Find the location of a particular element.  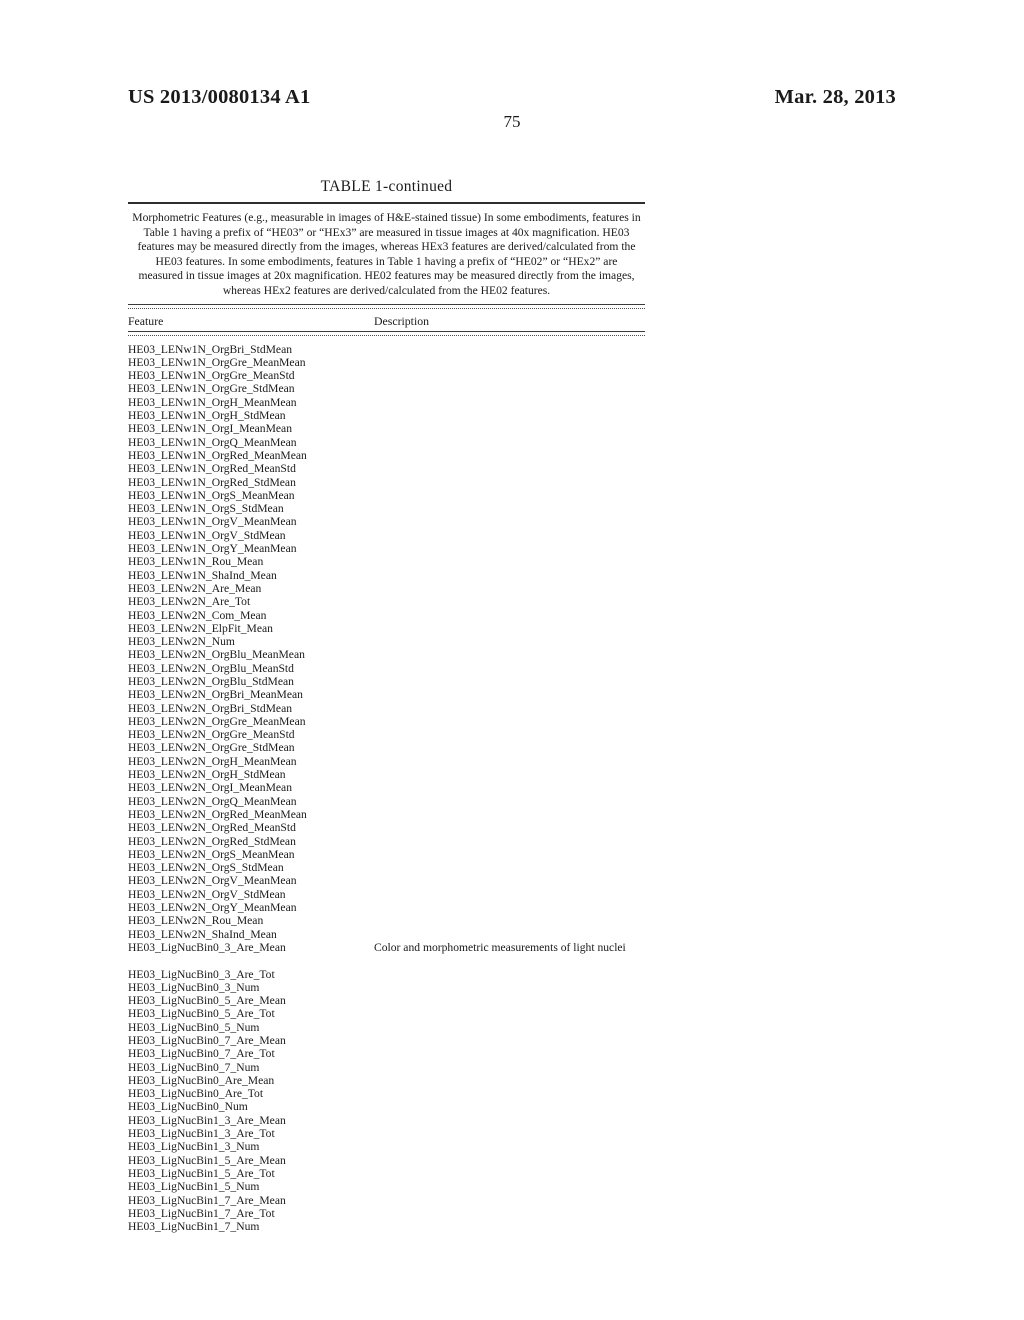

table-row: HE03_LENw2N_OrgBri_MeanMean is located at coordinates (386, 694).